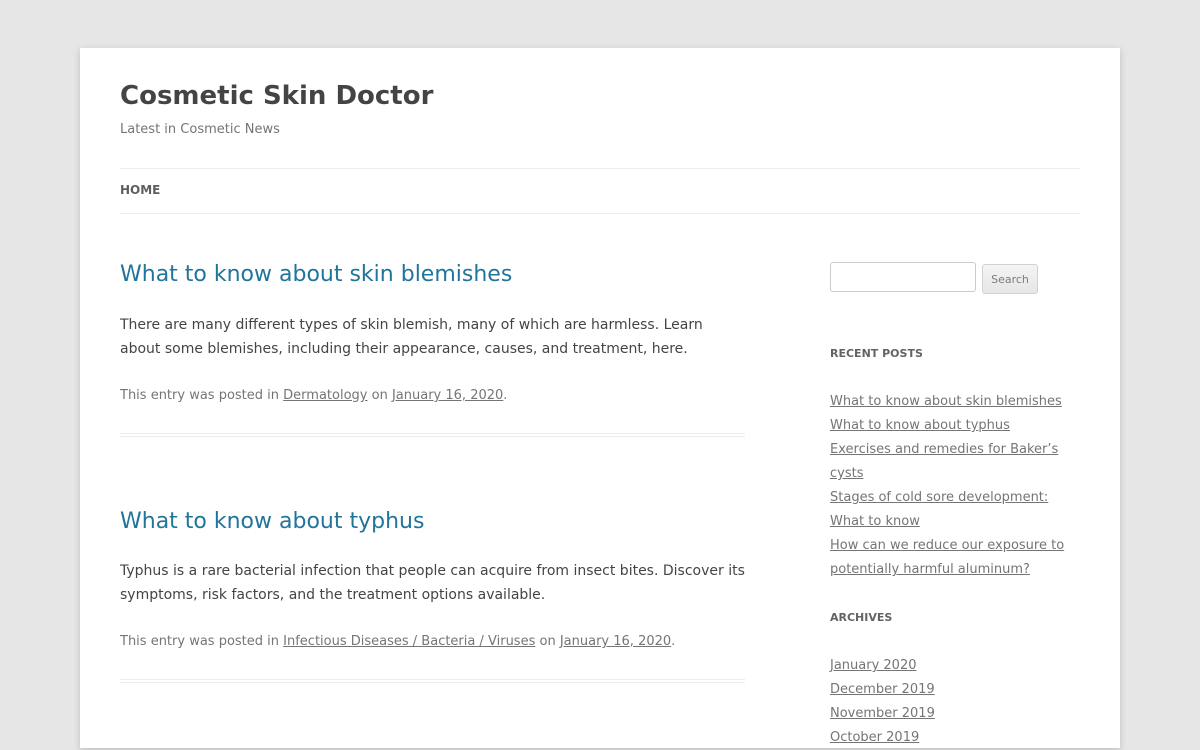  Describe the element at coordinates (882, 689) in the screenshot. I see `archive-link: December 2019` at that location.